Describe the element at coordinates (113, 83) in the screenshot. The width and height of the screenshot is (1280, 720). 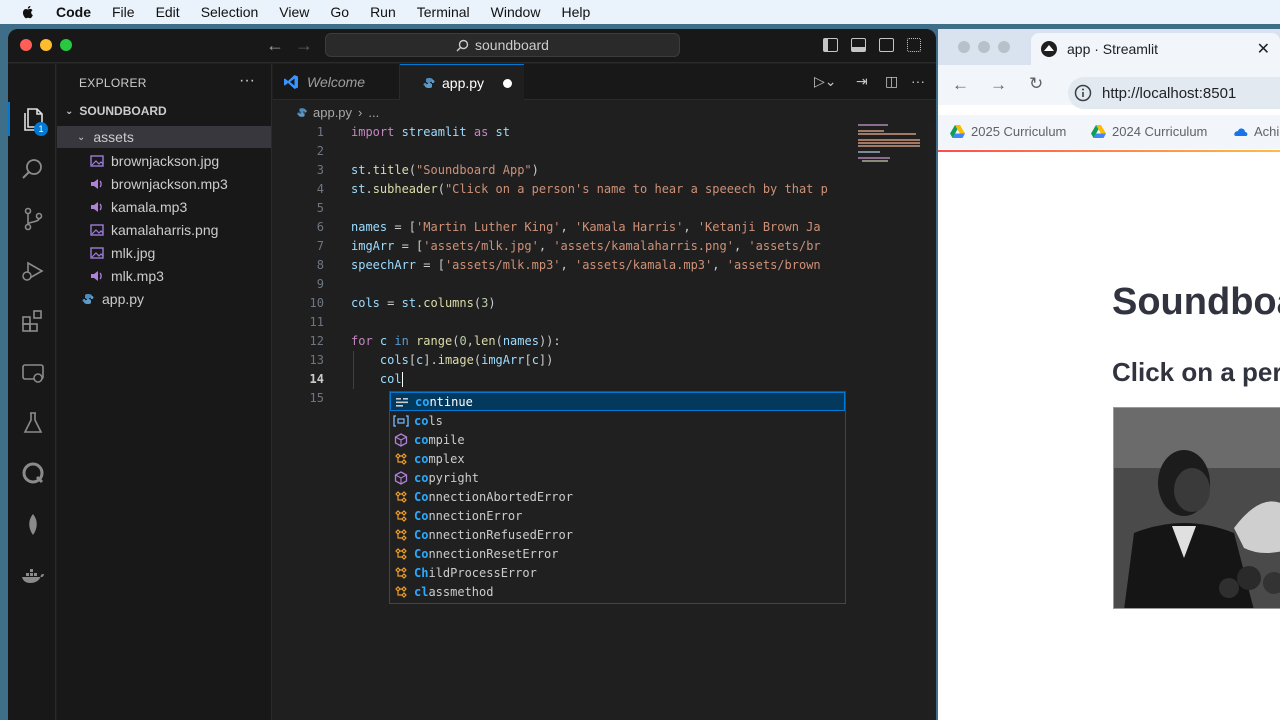
I see `explorer-title: EXPLORER` at that location.